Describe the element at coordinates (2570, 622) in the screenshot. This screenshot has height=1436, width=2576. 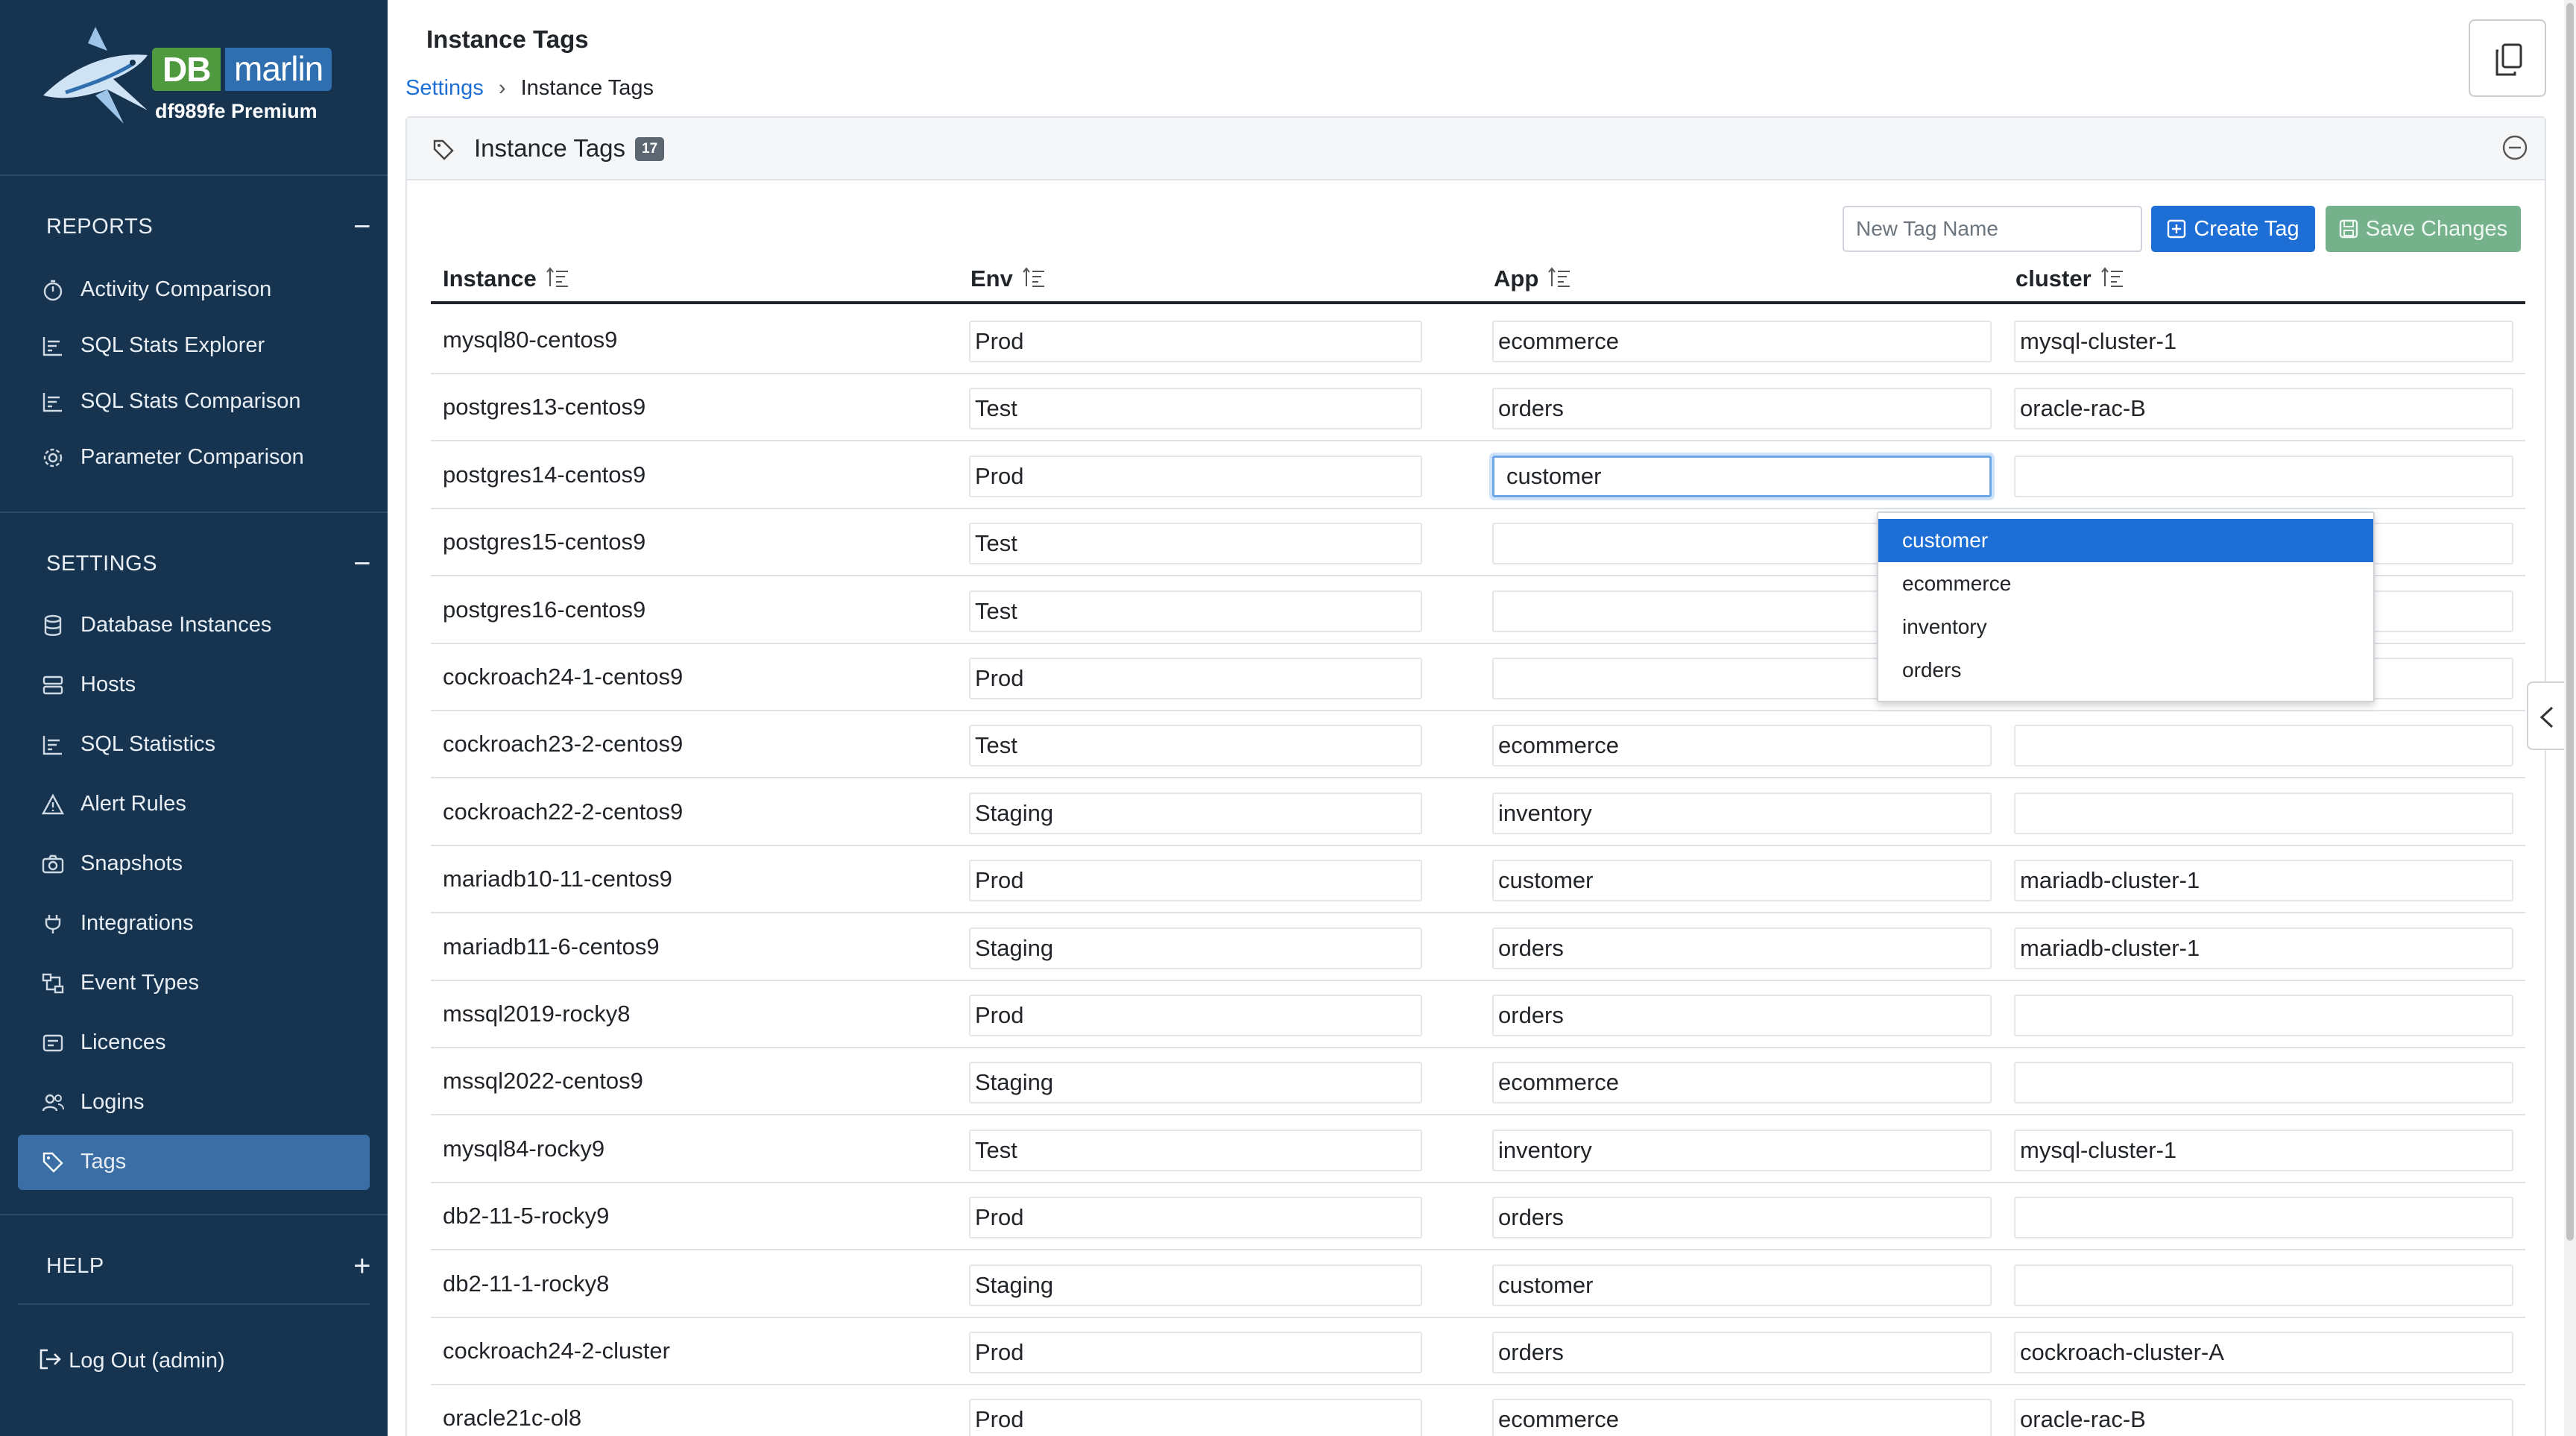
I see `scrollbar-thumb` at that location.